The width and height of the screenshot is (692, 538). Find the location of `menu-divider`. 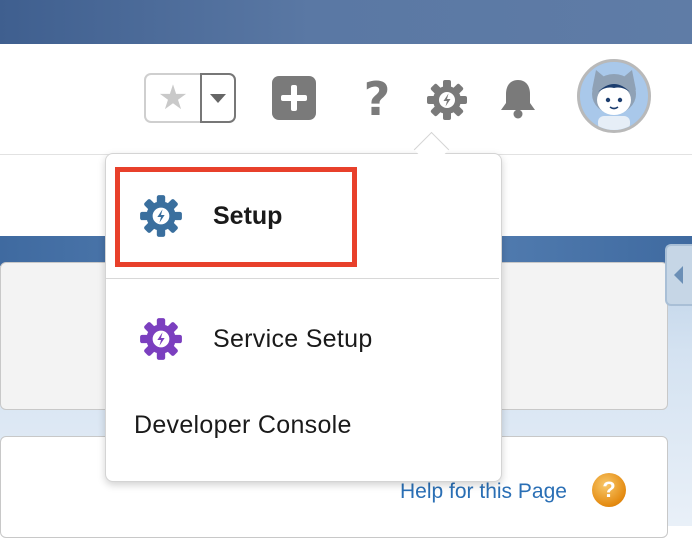

menu-divider is located at coordinates (302, 278).